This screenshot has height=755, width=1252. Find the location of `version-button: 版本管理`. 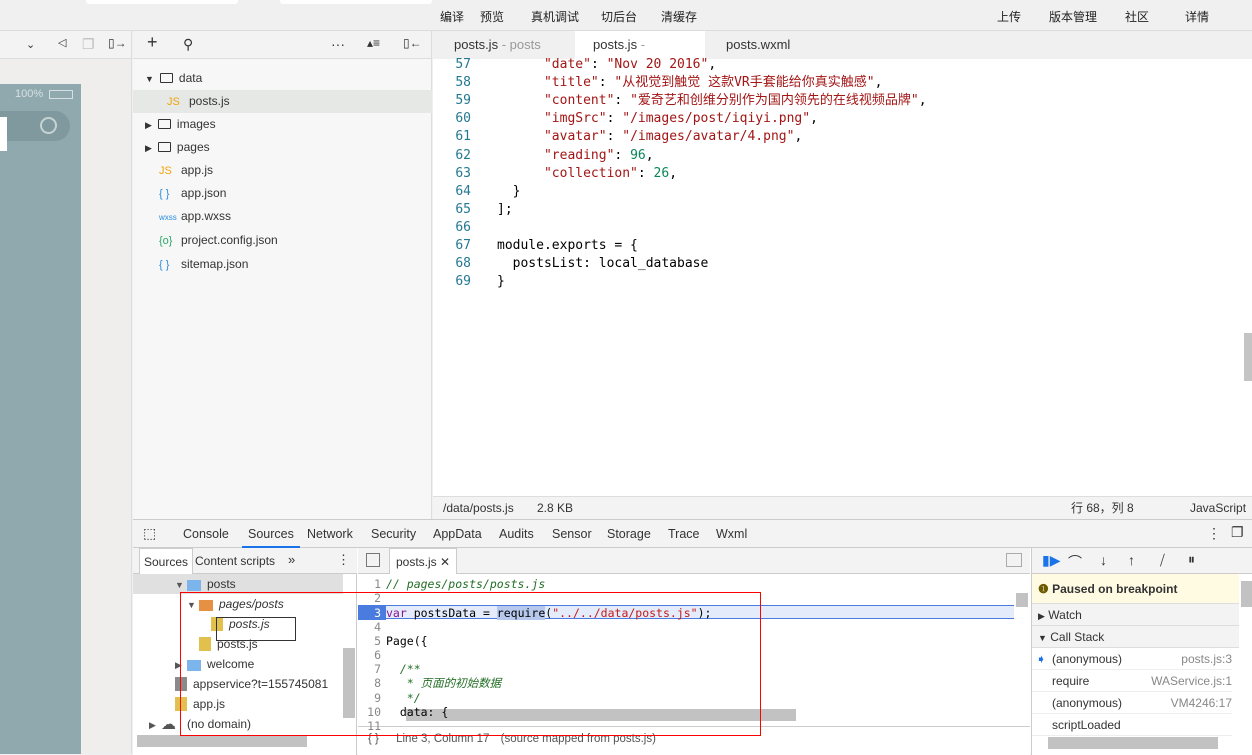

version-button: 版本管理 is located at coordinates (1073, 16).